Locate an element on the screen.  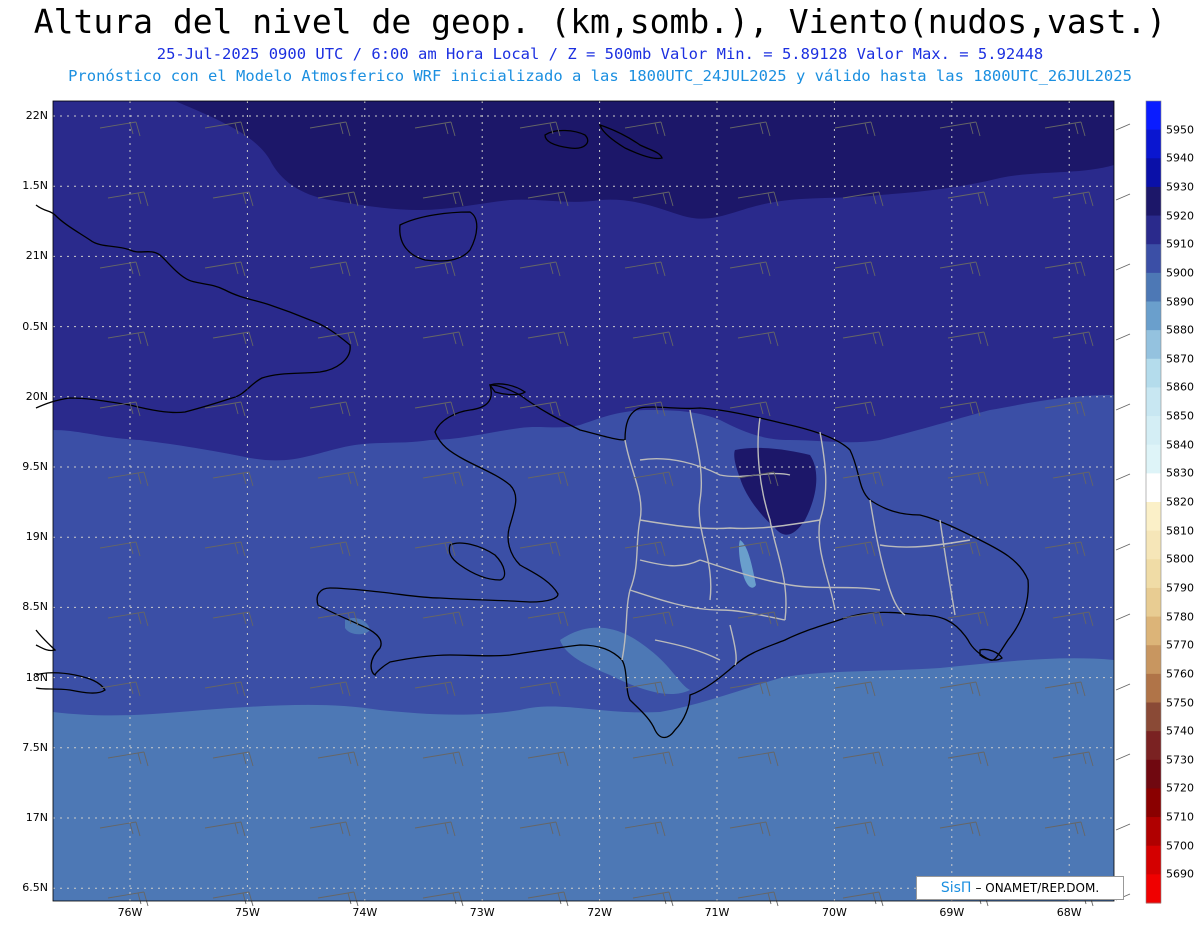
lat-label: 1.5N is located at coordinates (35, 186).